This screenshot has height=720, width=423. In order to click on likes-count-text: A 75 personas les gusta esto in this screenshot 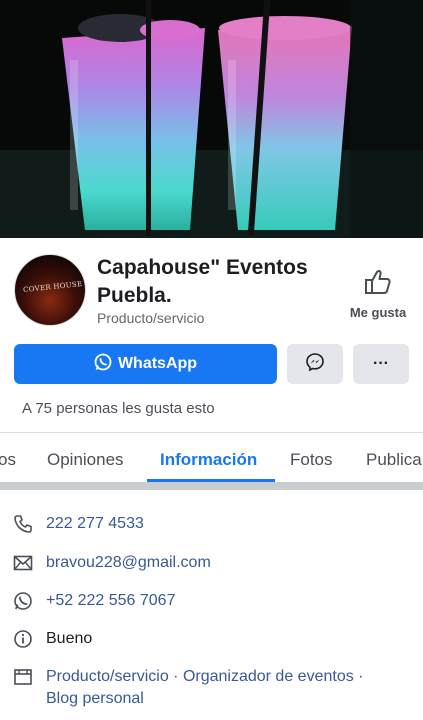, I will do `click(118, 408)`.